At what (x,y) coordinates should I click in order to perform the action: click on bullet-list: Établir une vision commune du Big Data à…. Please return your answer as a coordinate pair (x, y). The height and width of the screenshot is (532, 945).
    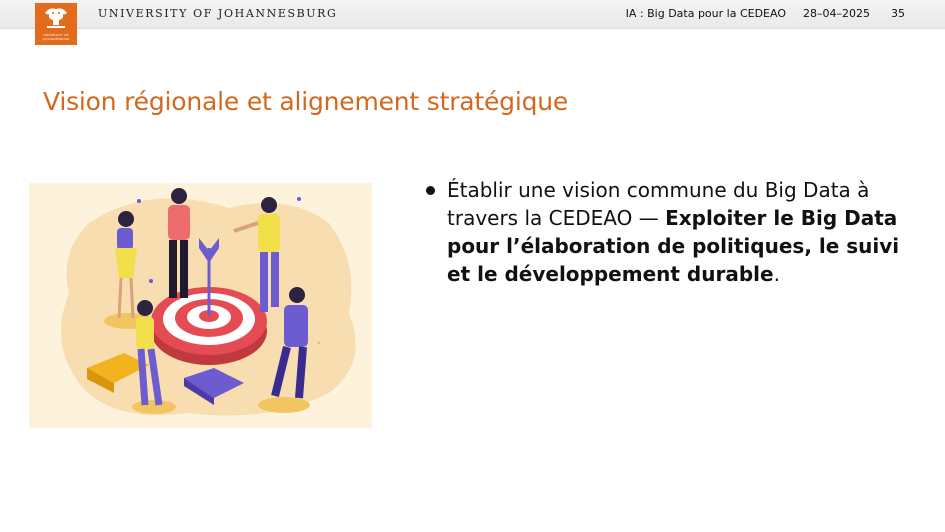
    Looking at the image, I should click on (674, 232).